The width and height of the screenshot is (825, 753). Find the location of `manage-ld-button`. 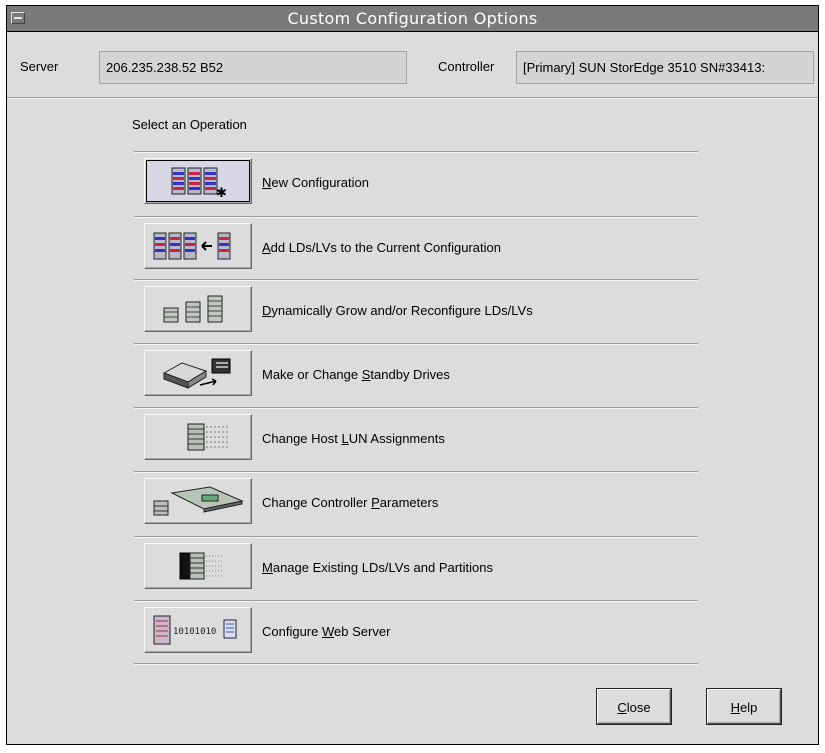

manage-ld-button is located at coordinates (198, 566).